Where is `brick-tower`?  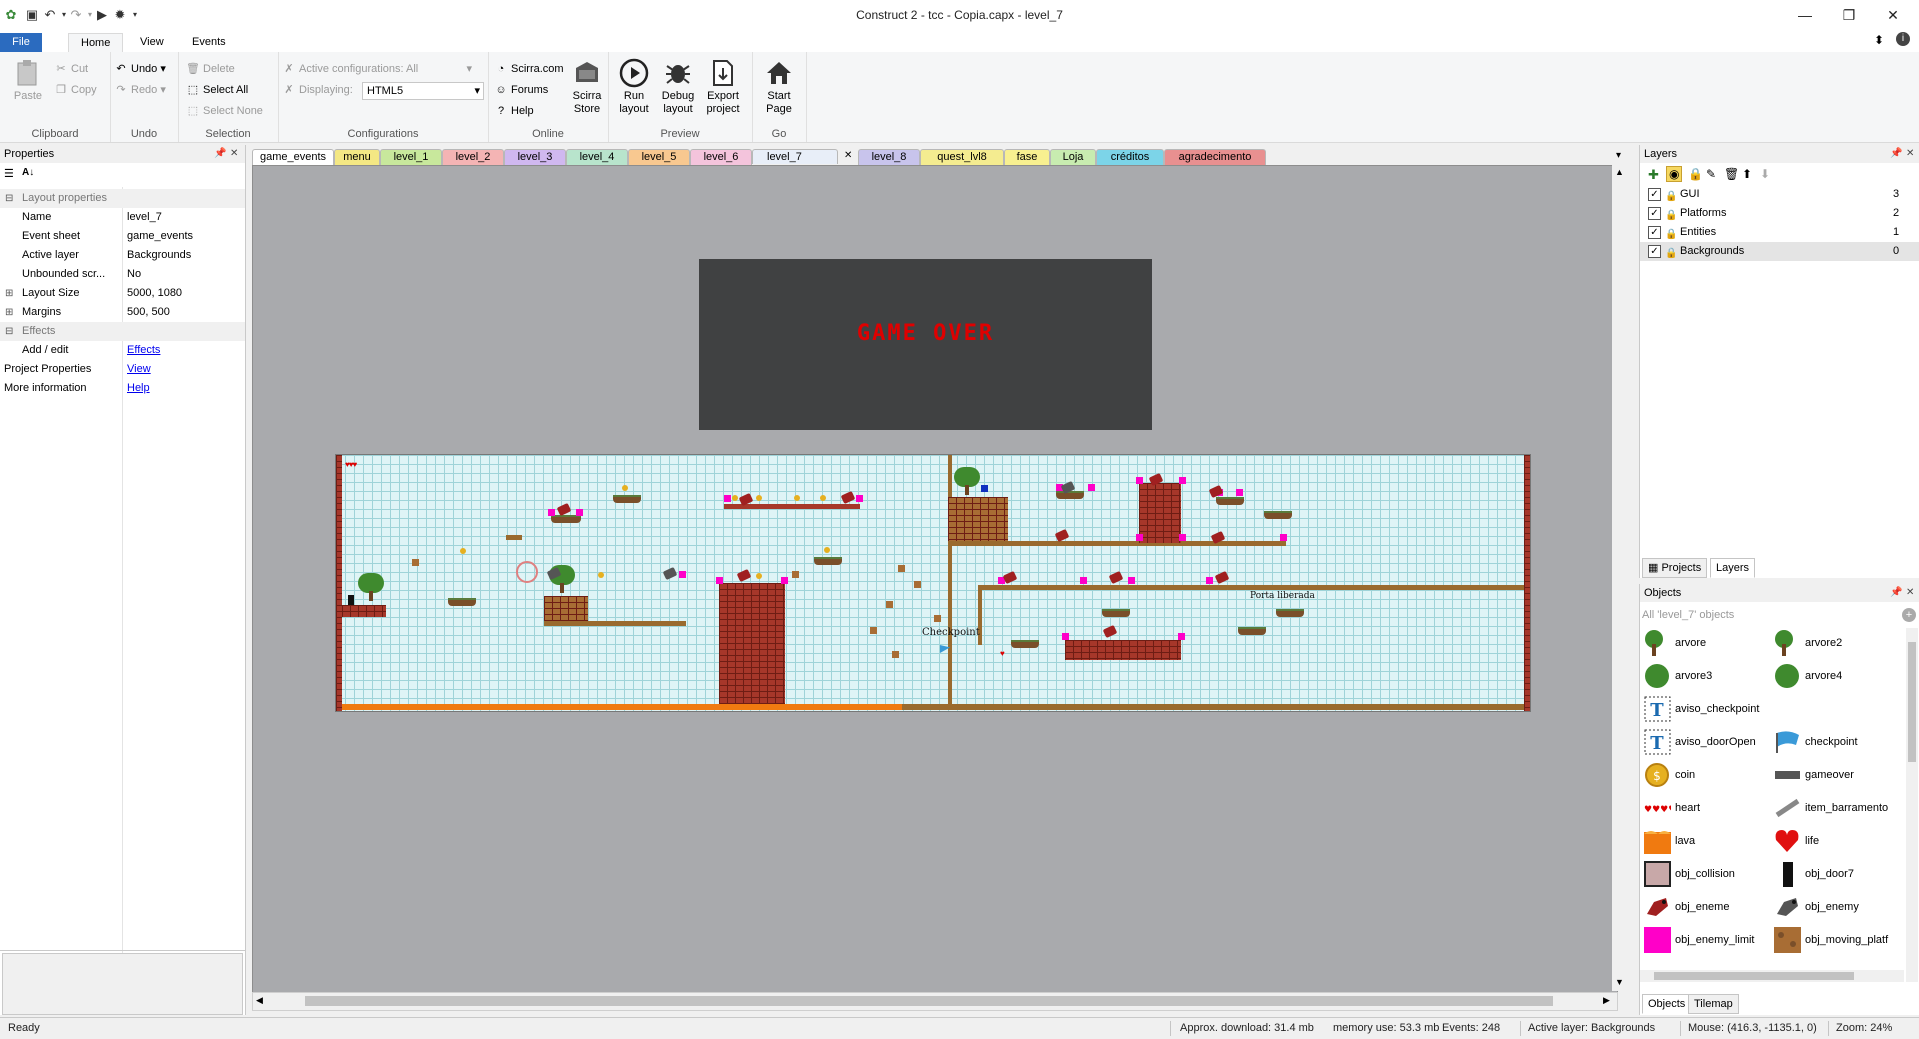 brick-tower is located at coordinates (752, 622).